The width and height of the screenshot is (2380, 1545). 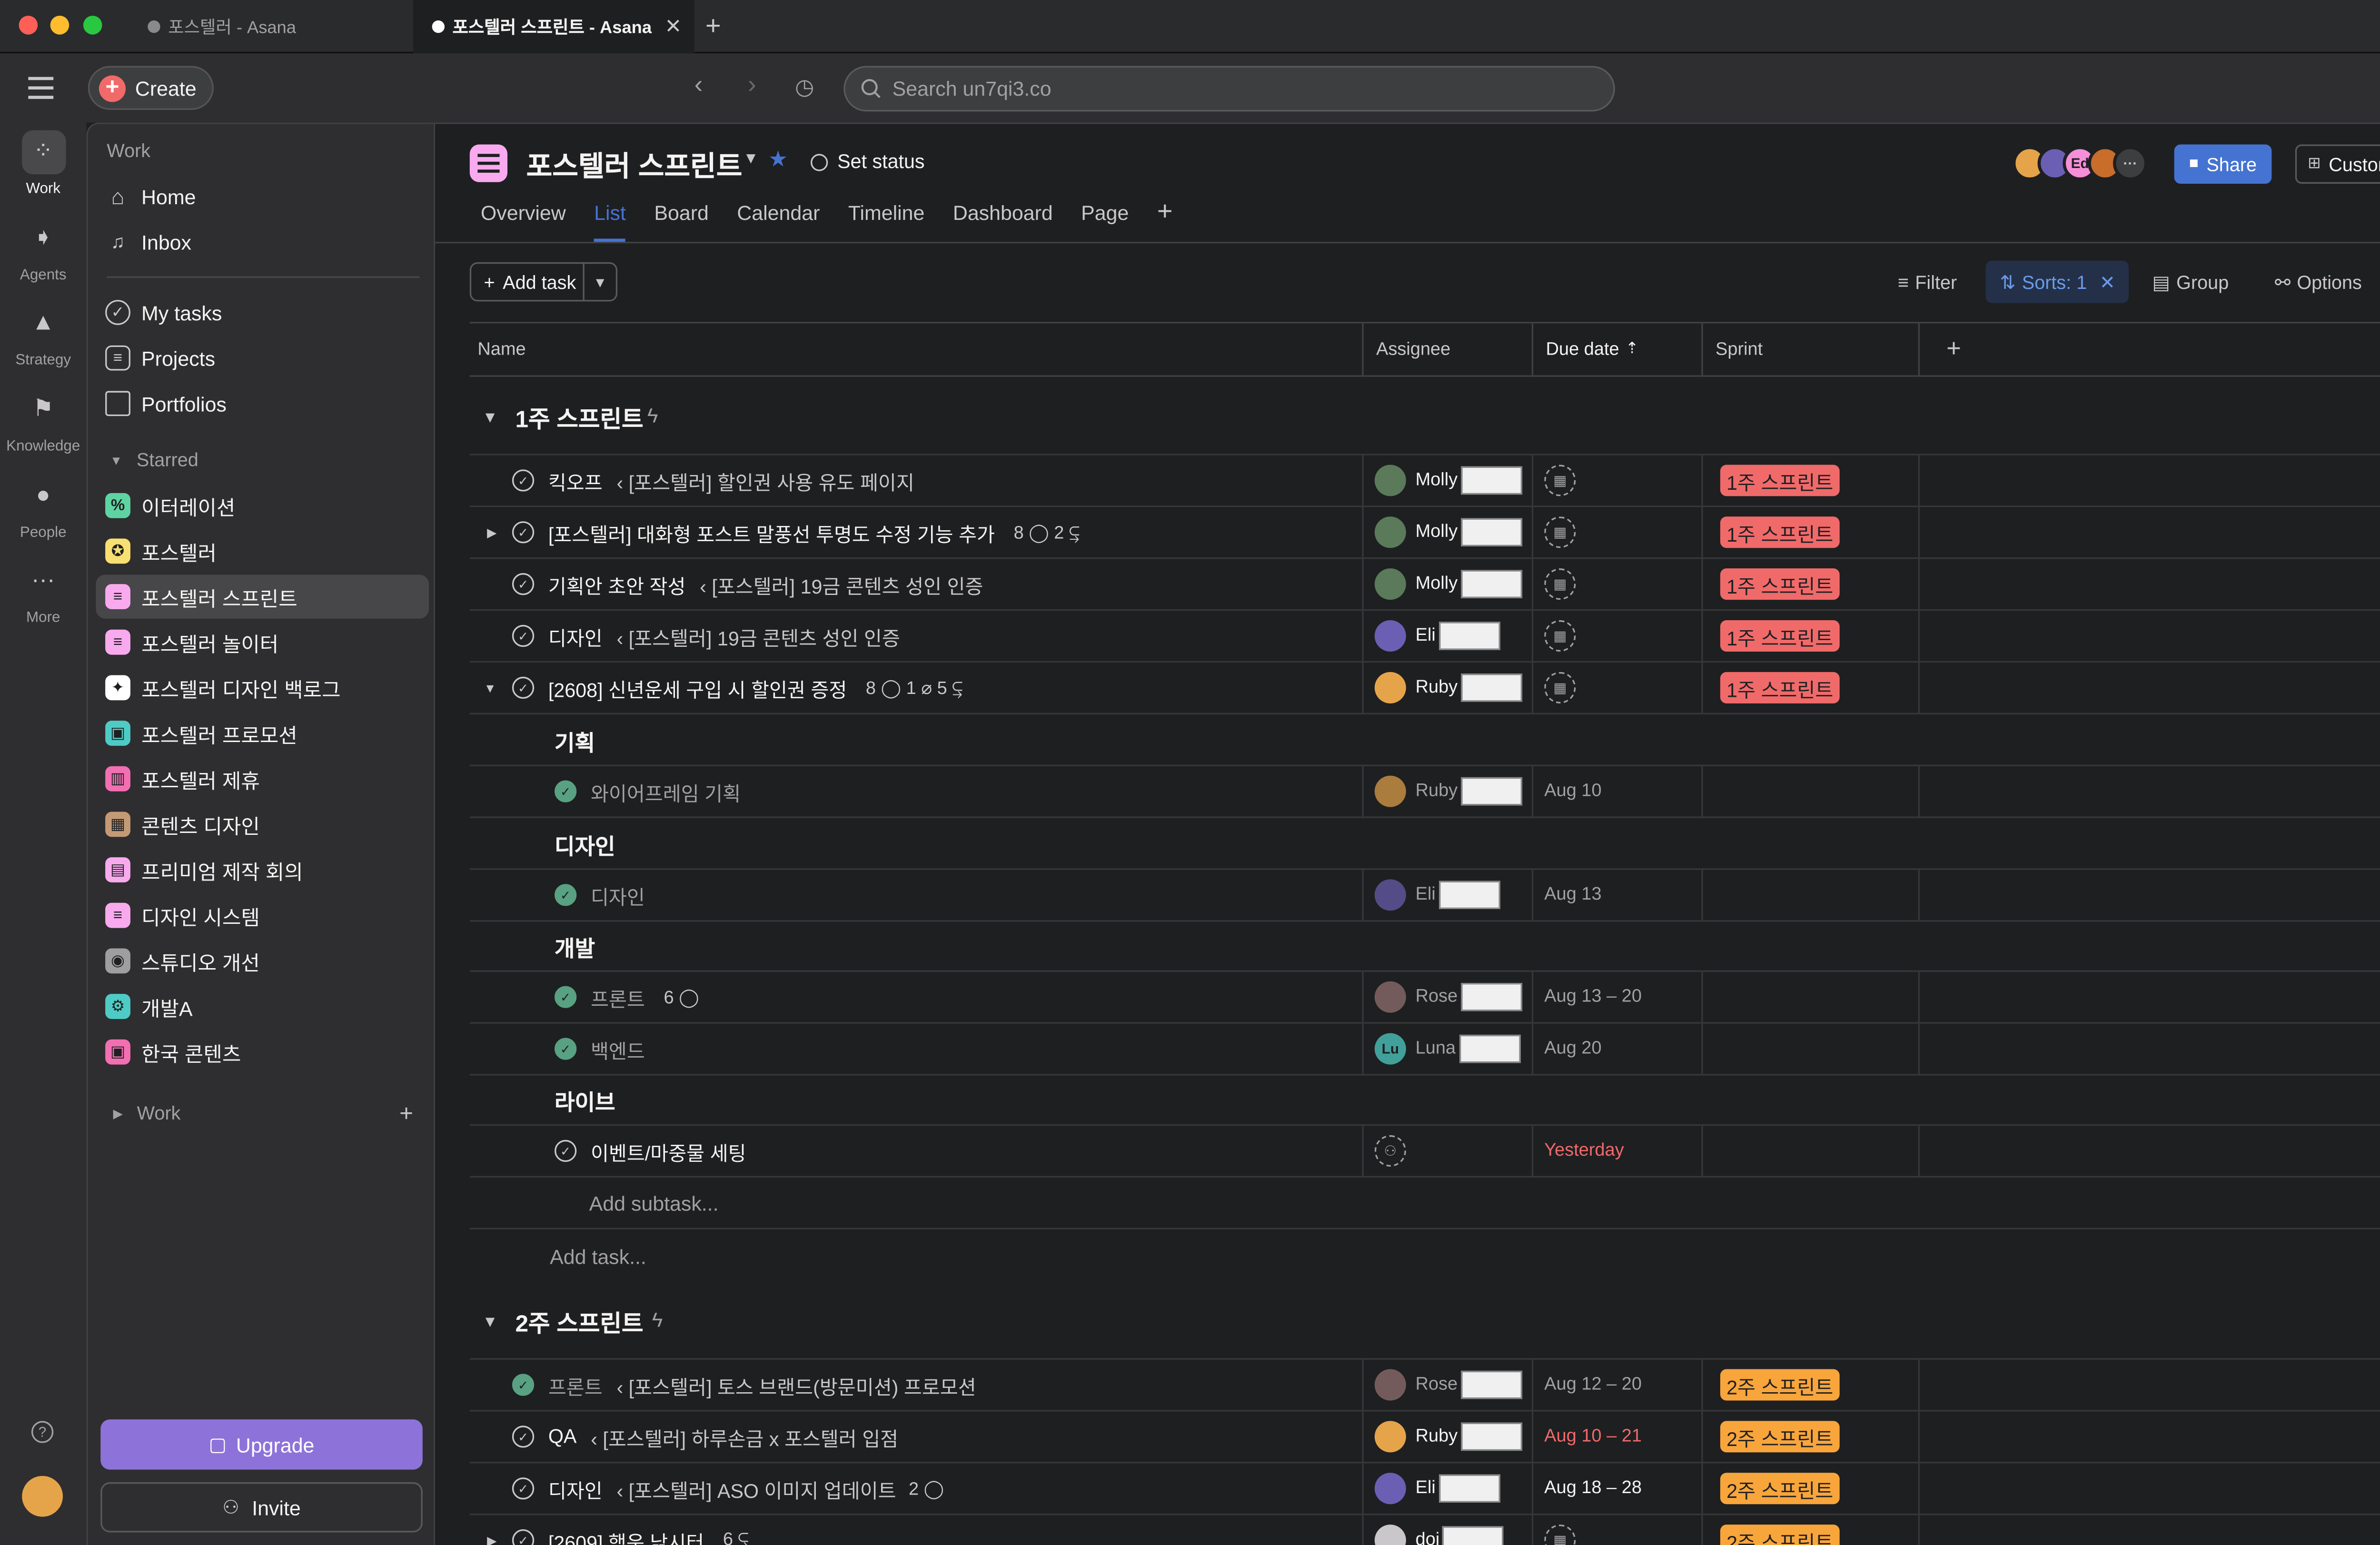 What do you see at coordinates (262, 1052) in the screenshot?
I see `sidebar-project-12: ▣ 한국 콘텐츠` at bounding box center [262, 1052].